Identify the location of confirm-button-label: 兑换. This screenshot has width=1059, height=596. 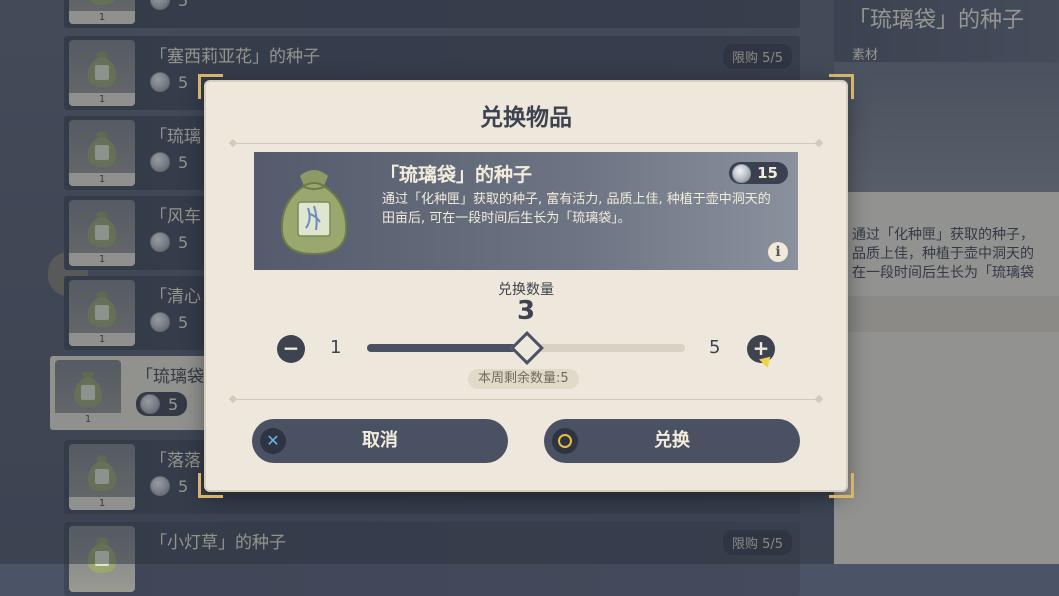
(672, 440).